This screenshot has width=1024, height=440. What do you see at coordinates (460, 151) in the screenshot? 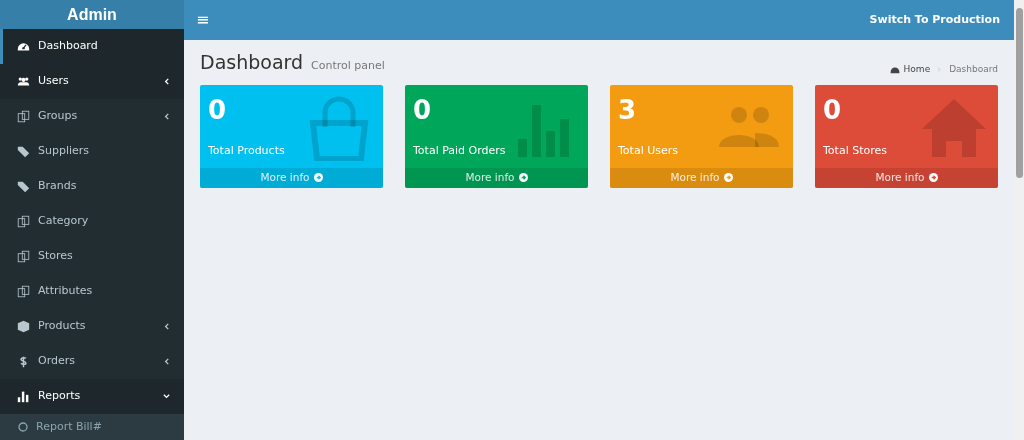
I see `stat-label: Total Paid Orders` at bounding box center [460, 151].